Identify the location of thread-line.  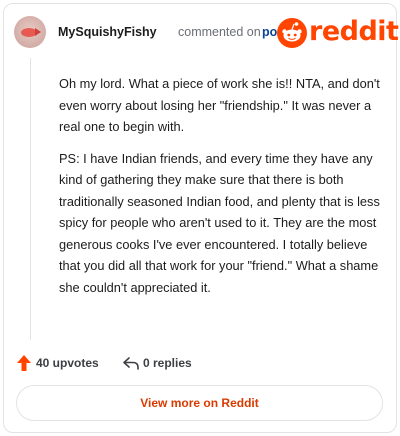
(30, 199).